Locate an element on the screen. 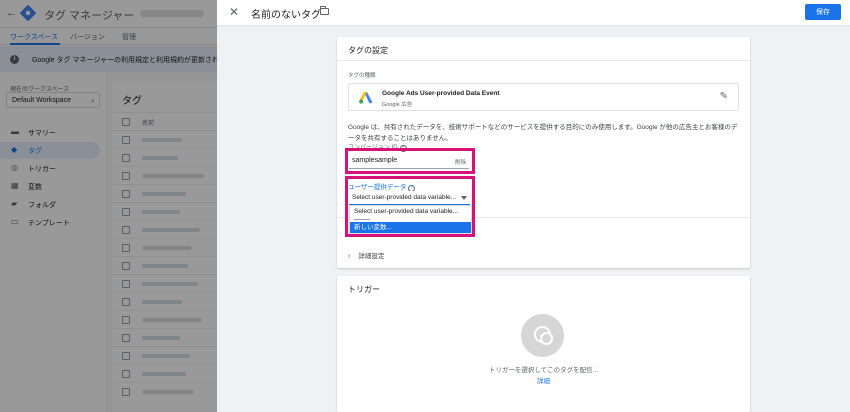 This screenshot has width=850, height=412. tag-type-name: Google Ads User-provided Data Event is located at coordinates (441, 93).